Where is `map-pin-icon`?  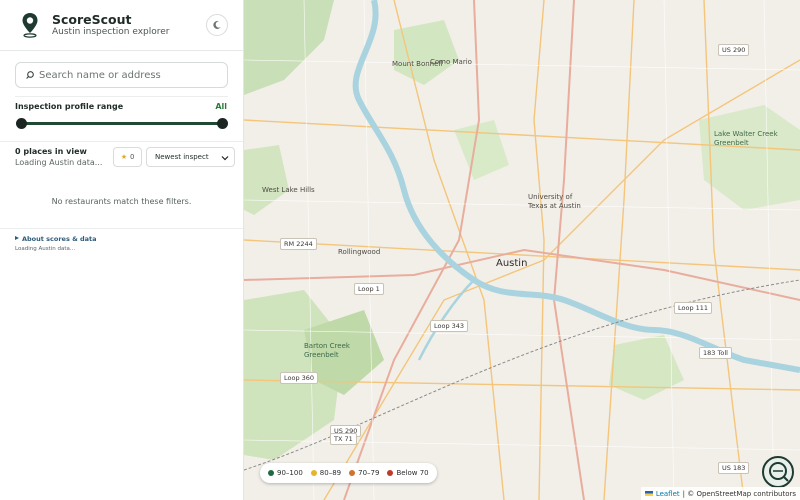
map-pin-icon is located at coordinates (30, 25).